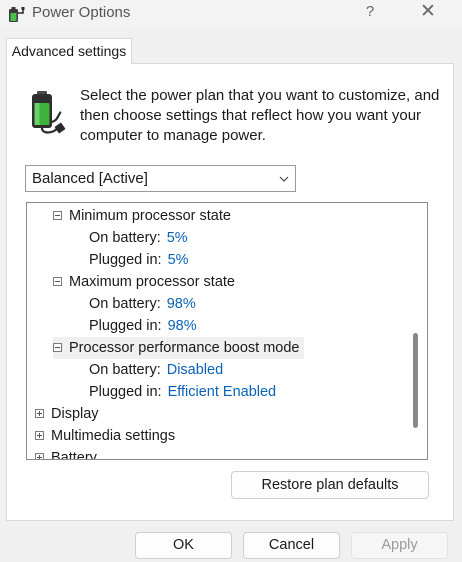 The width and height of the screenshot is (462, 562). What do you see at coordinates (195, 370) in the screenshot?
I see `tree-row-value-link: Disabled` at bounding box center [195, 370].